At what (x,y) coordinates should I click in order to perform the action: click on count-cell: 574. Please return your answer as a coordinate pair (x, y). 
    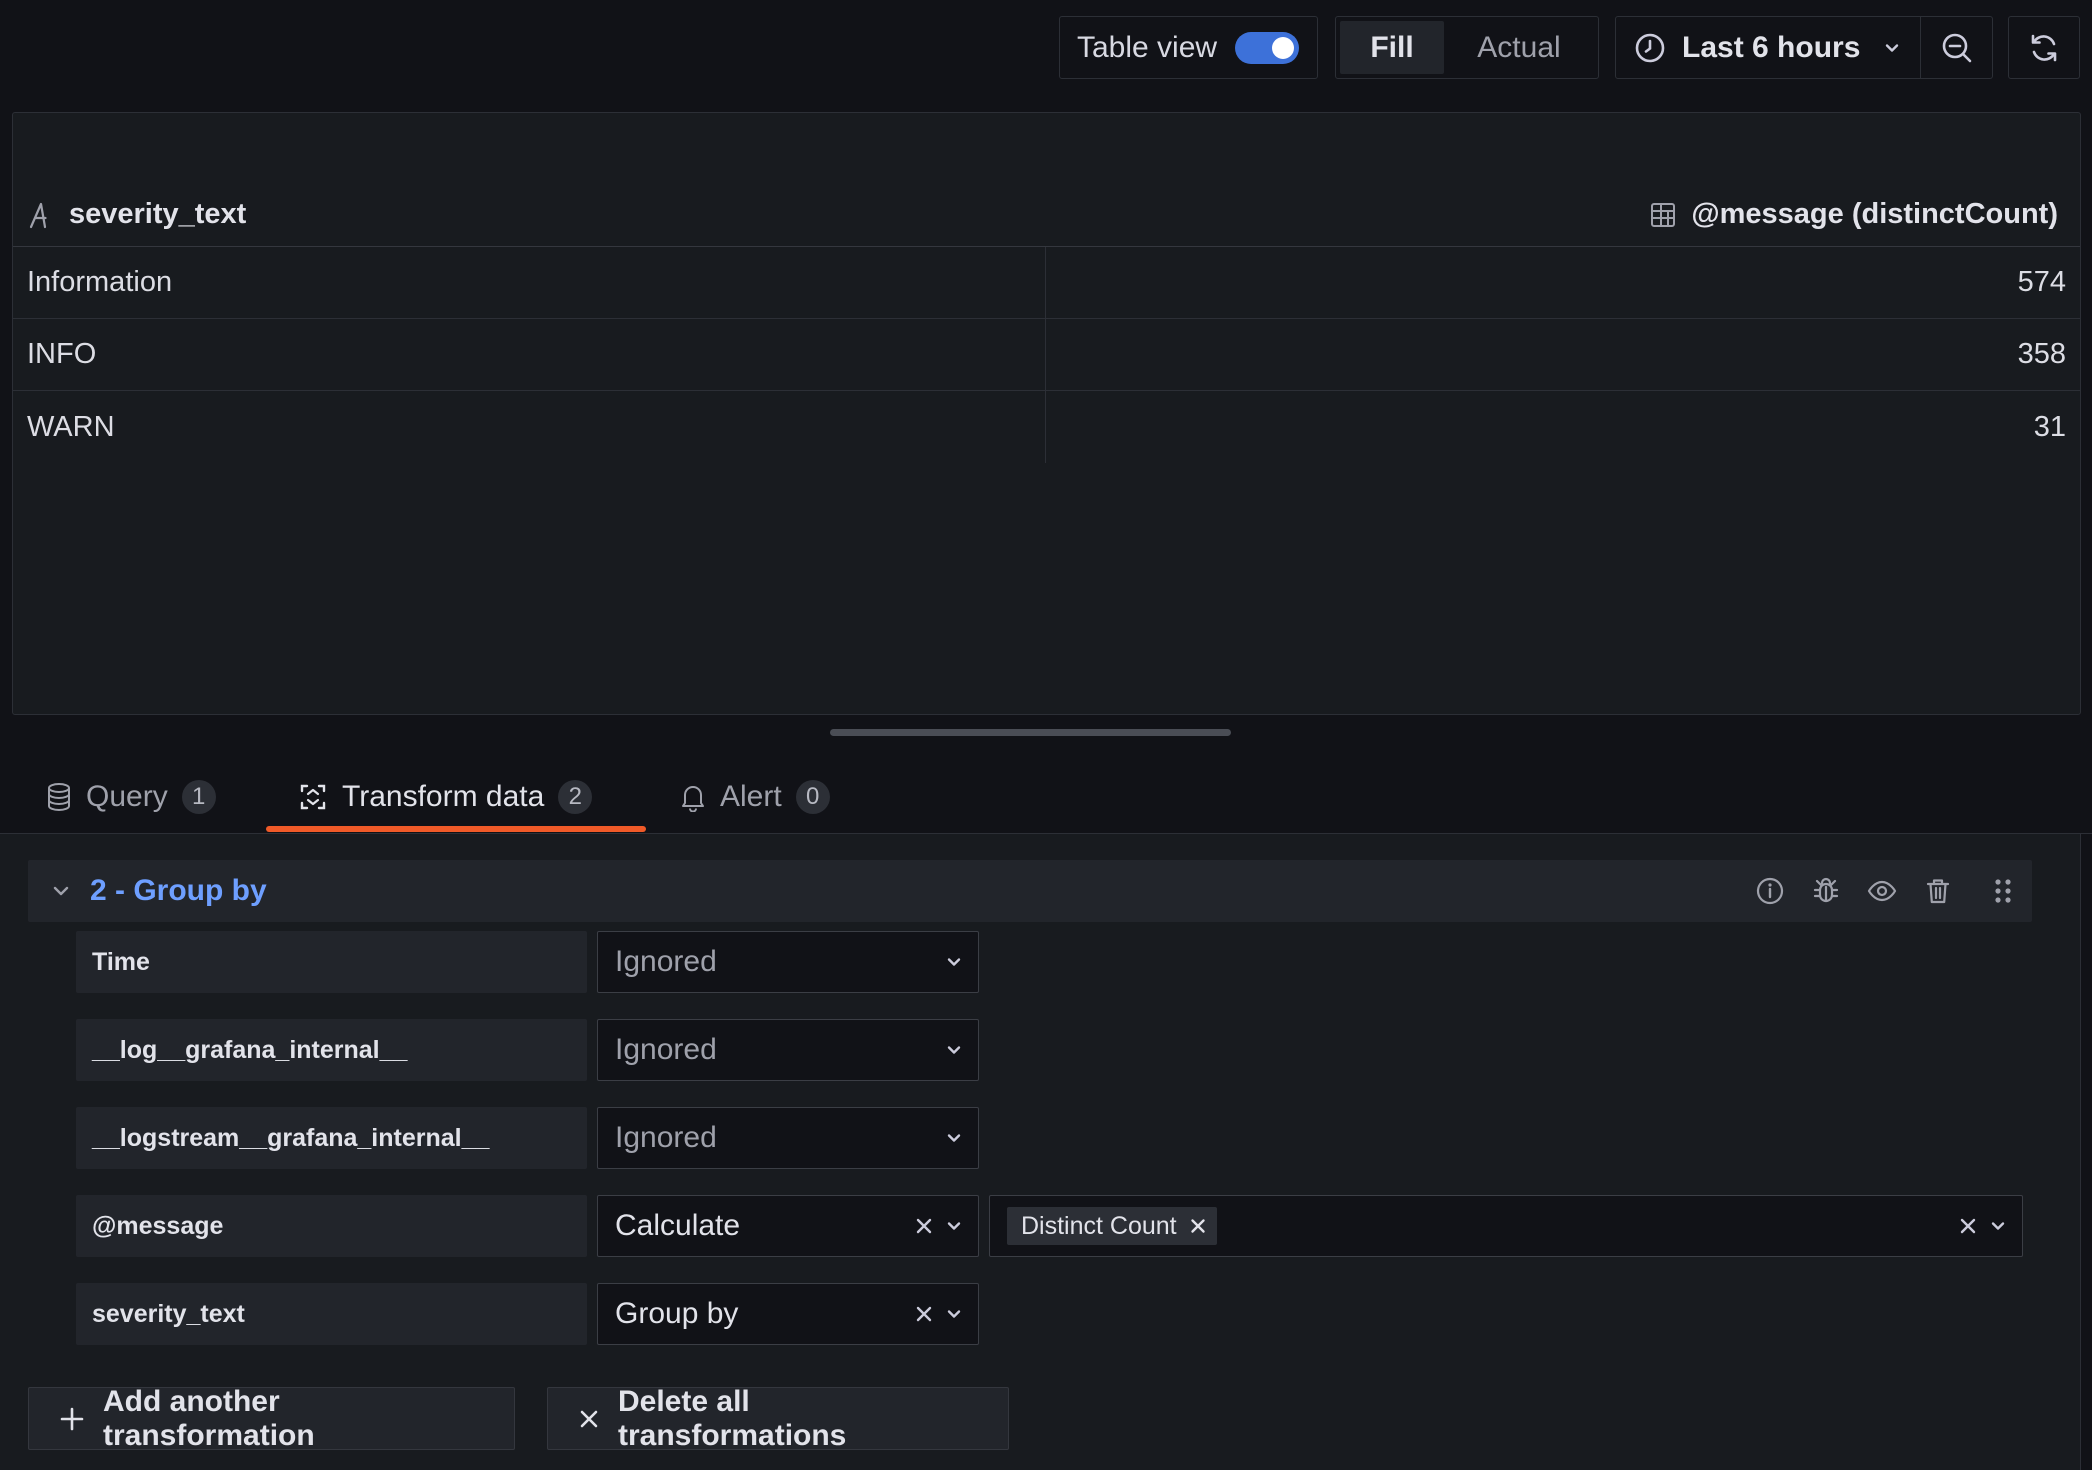
    Looking at the image, I should click on (2041, 282).